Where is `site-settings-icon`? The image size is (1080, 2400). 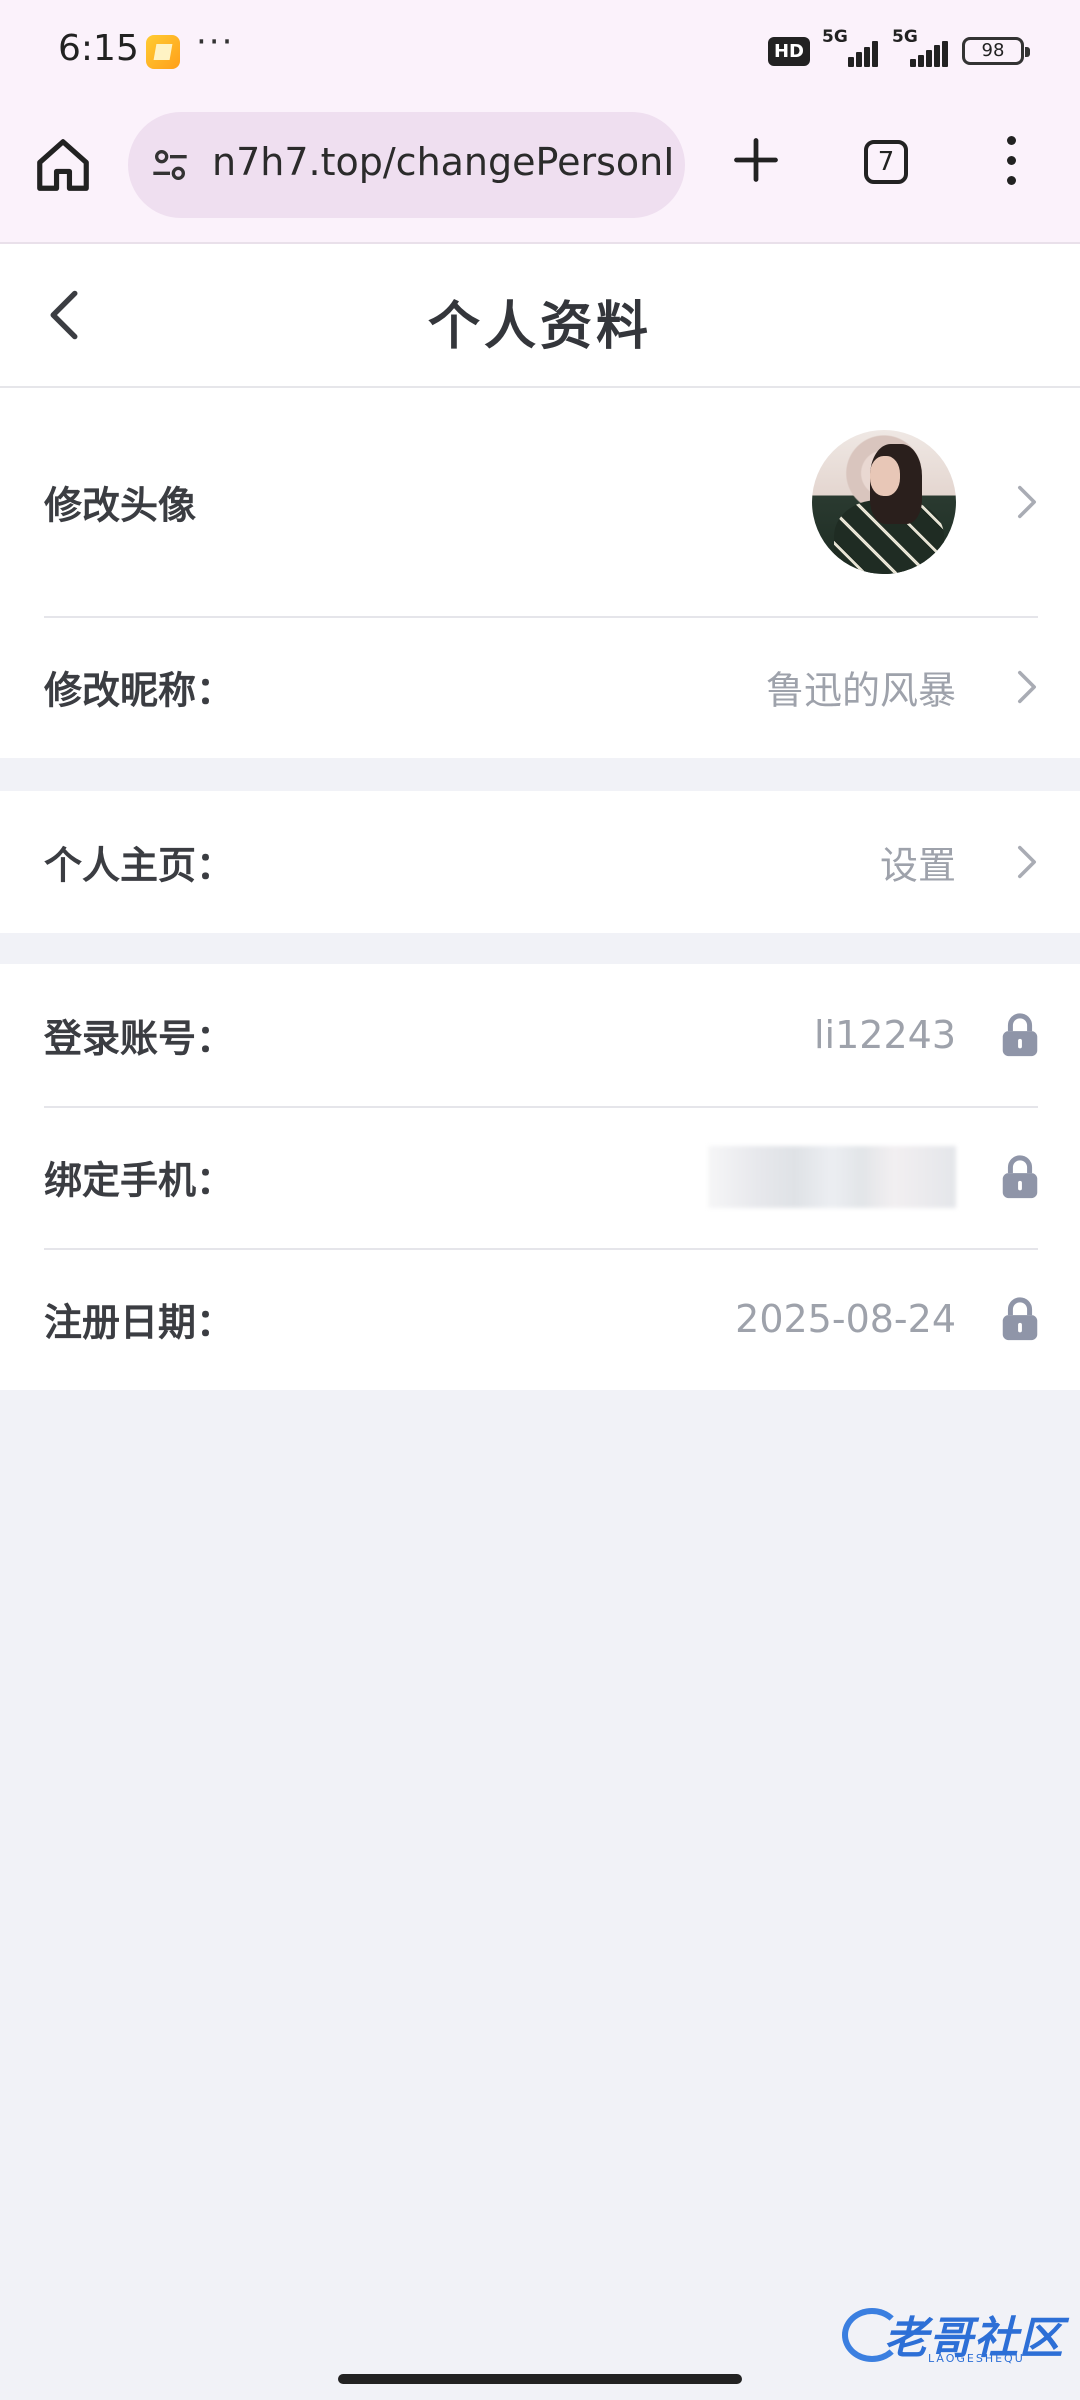
site-settings-icon is located at coordinates (170, 165).